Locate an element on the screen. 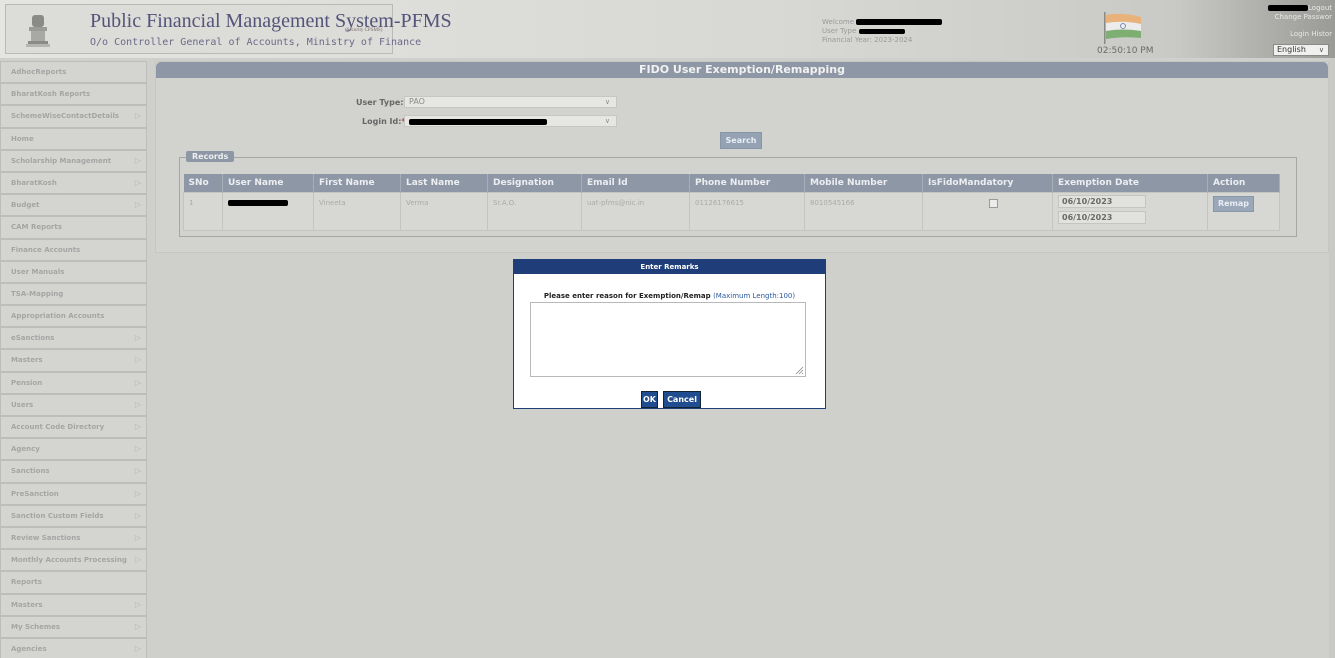 The height and width of the screenshot is (658, 1335). sidebar-item: Sanction Custom Fields ▷ is located at coordinates (73, 515).